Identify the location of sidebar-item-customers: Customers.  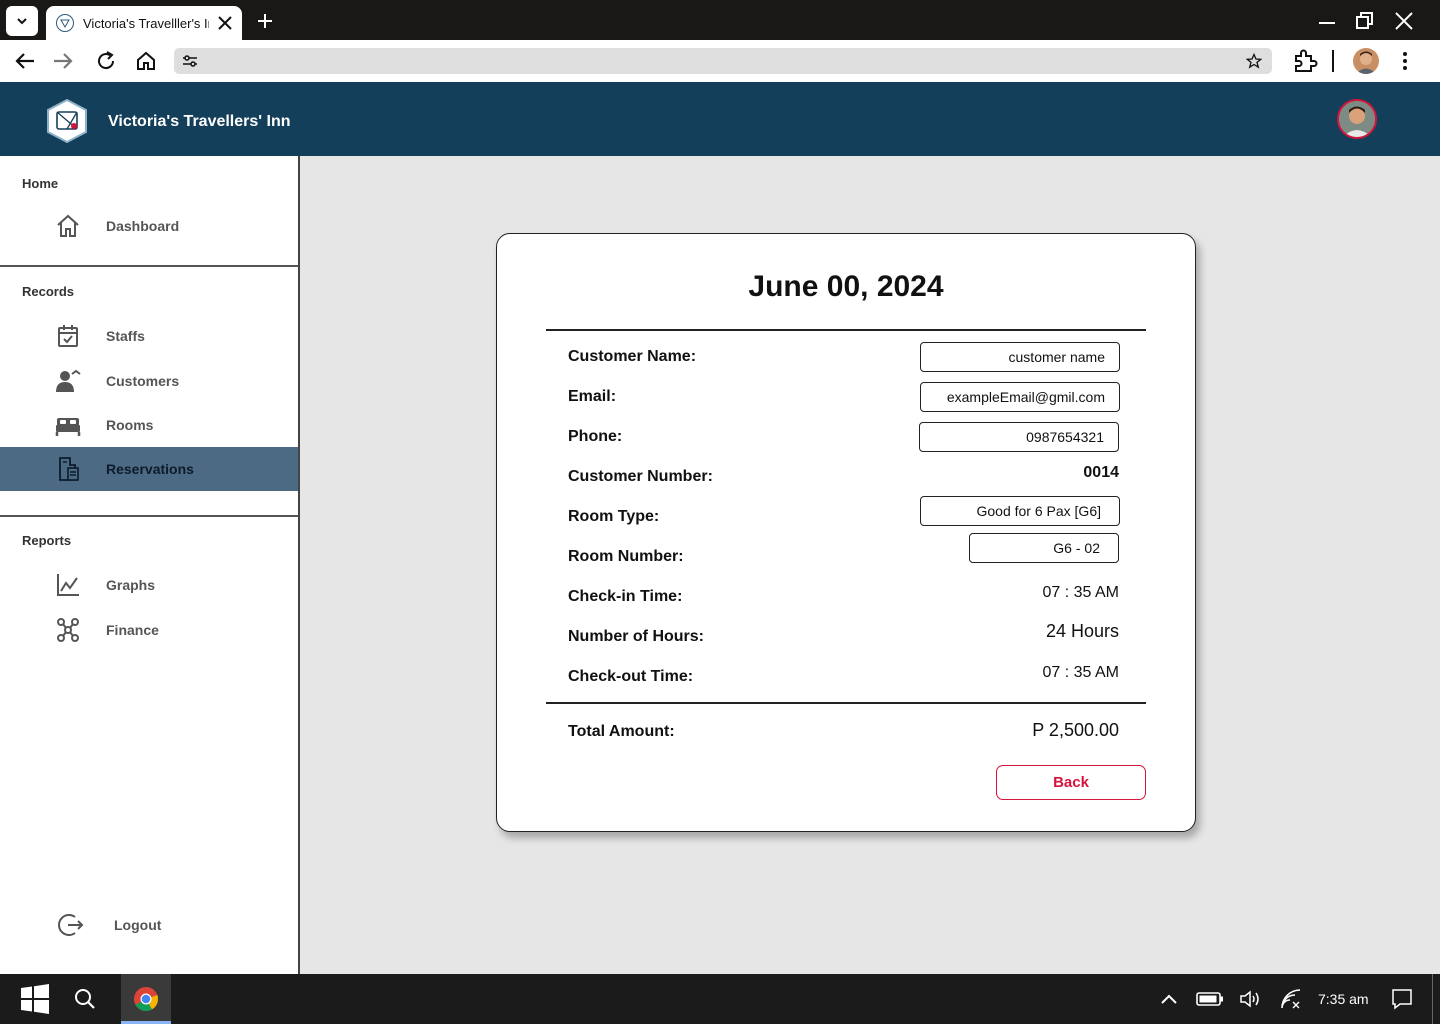
(149, 381).